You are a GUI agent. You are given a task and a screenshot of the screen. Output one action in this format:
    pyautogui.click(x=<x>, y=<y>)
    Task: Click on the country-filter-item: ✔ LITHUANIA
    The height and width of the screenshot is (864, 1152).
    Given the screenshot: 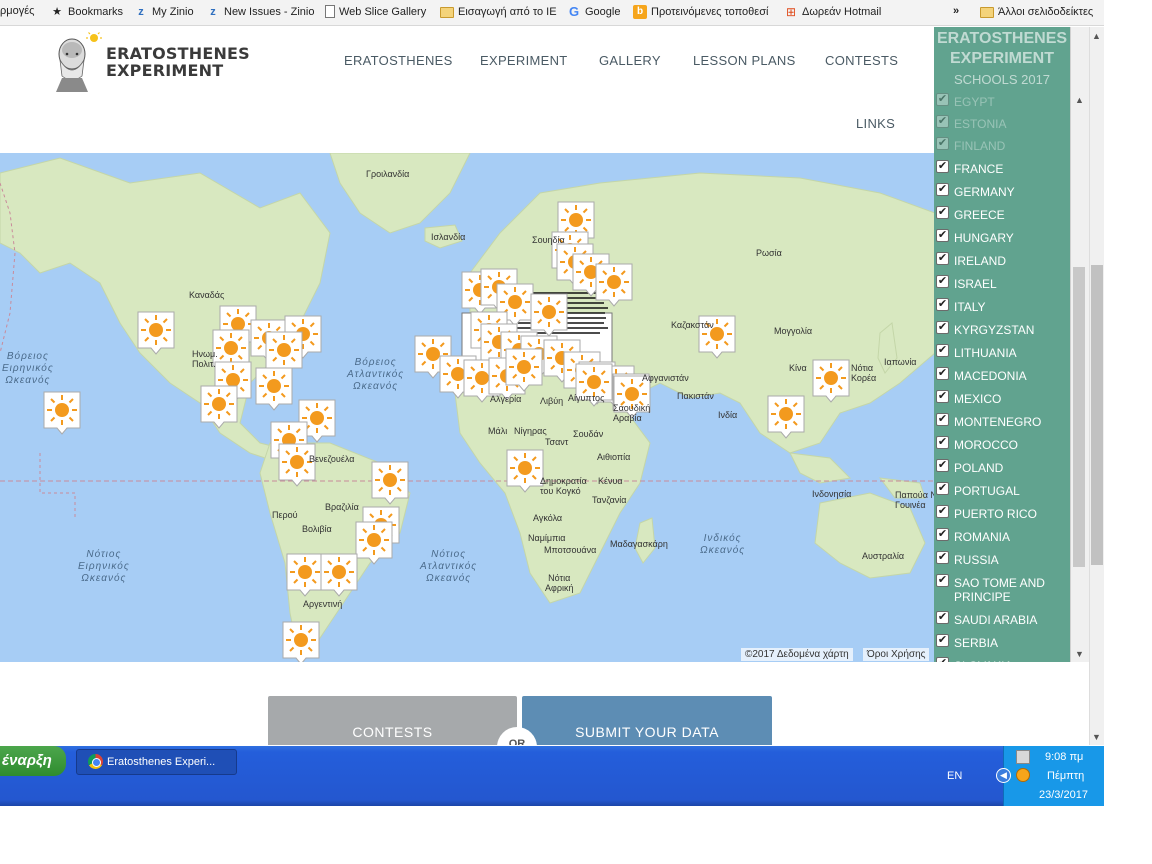 What is the action you would take?
    pyautogui.click(x=1002, y=352)
    